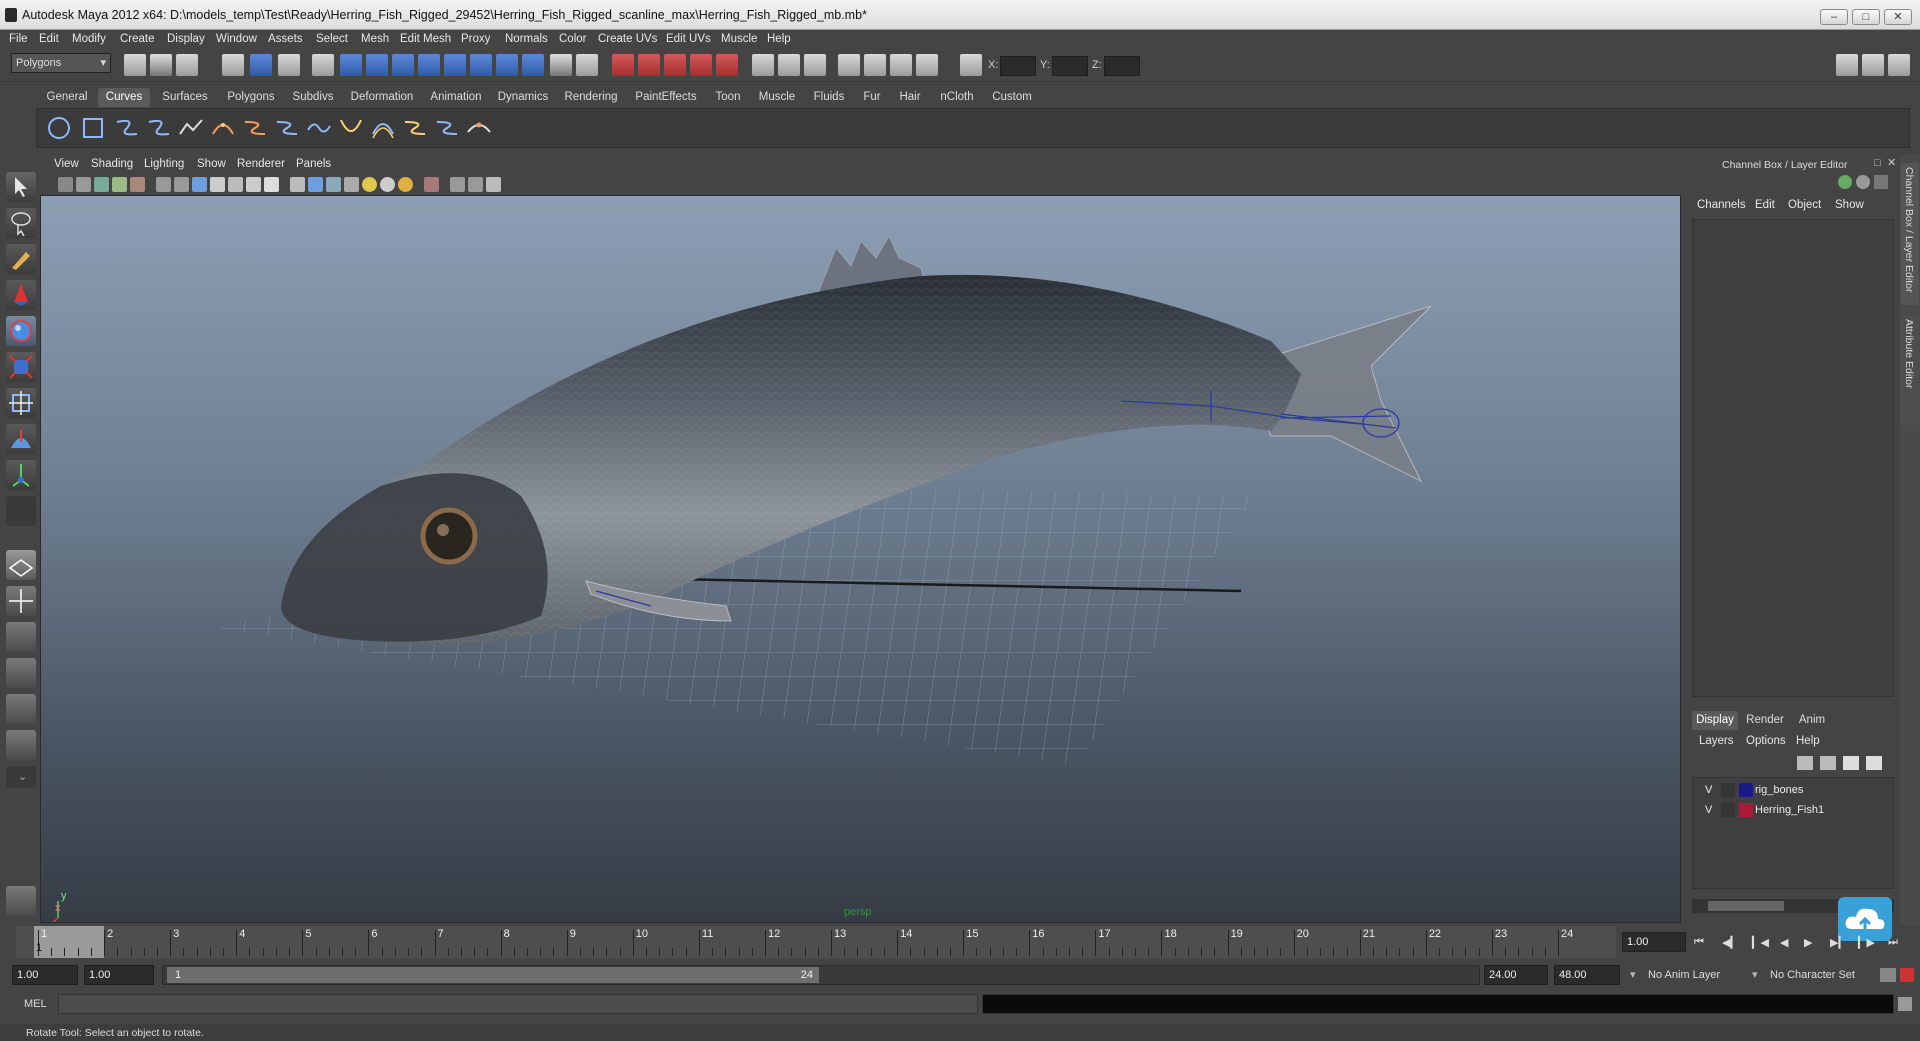  I want to click on persp-graph-layout-icon, so click(21, 673).